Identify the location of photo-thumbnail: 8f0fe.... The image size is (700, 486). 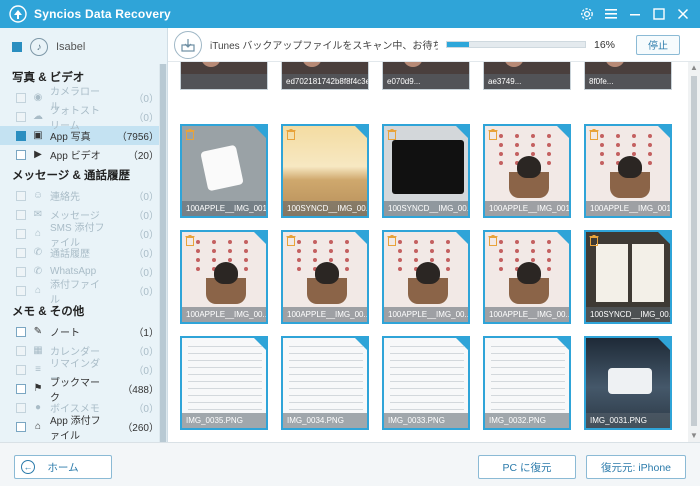
(628, 76).